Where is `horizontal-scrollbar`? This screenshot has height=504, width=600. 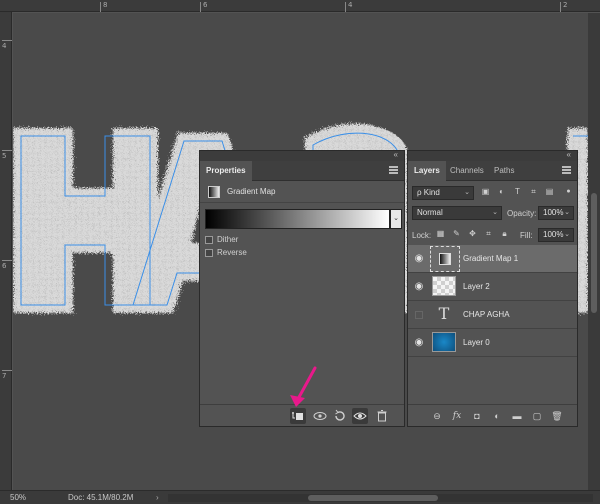
horizontal-scrollbar is located at coordinates (380, 498).